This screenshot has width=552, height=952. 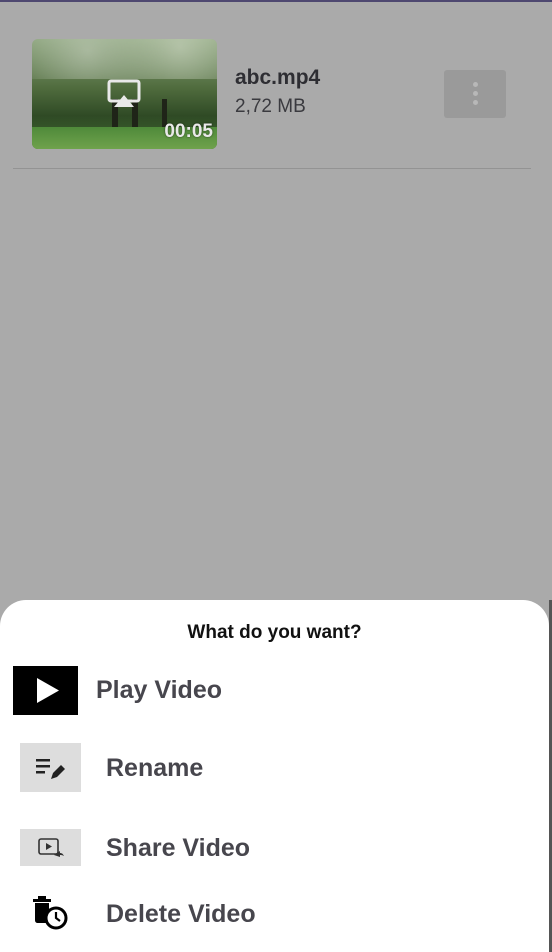 I want to click on video-file-name: abc.mp4, so click(x=278, y=77).